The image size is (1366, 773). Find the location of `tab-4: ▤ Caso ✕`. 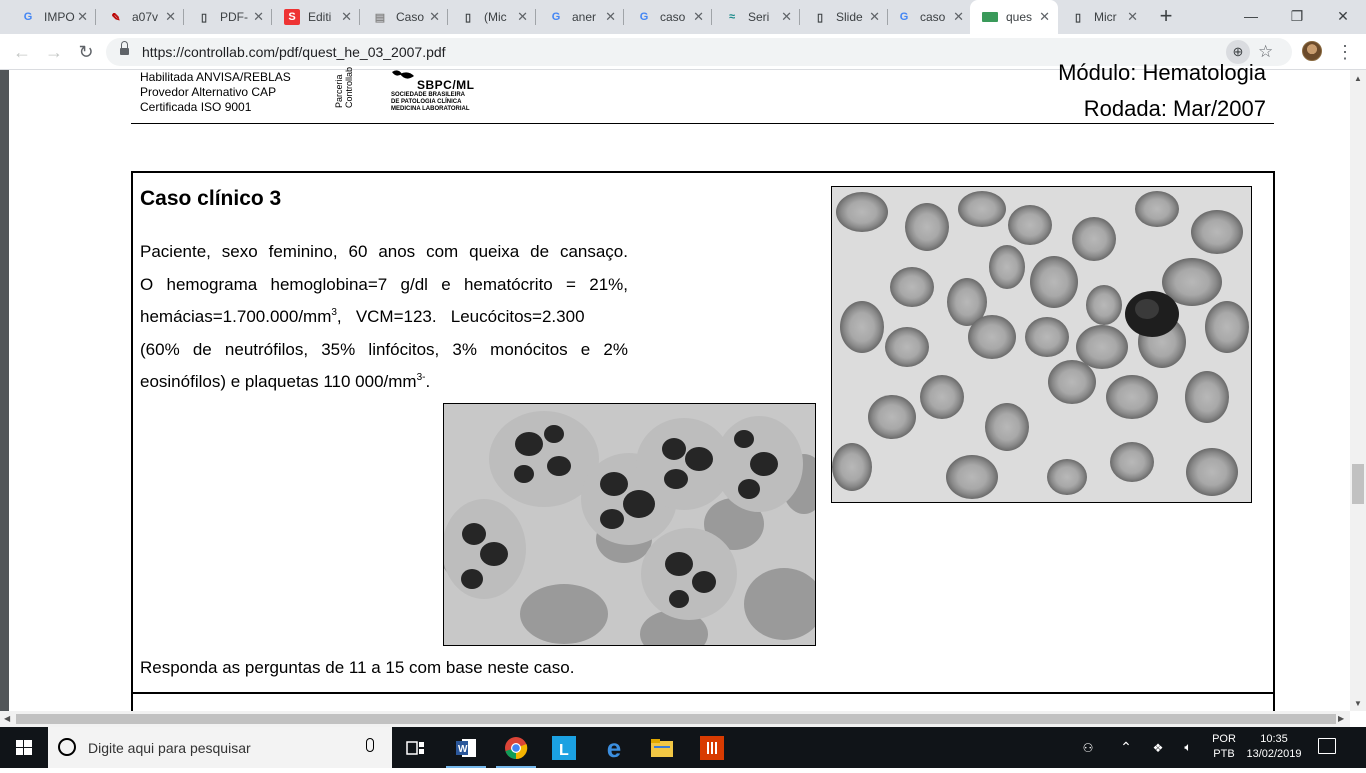

tab-4: ▤ Caso ✕ is located at coordinates (404, 17).